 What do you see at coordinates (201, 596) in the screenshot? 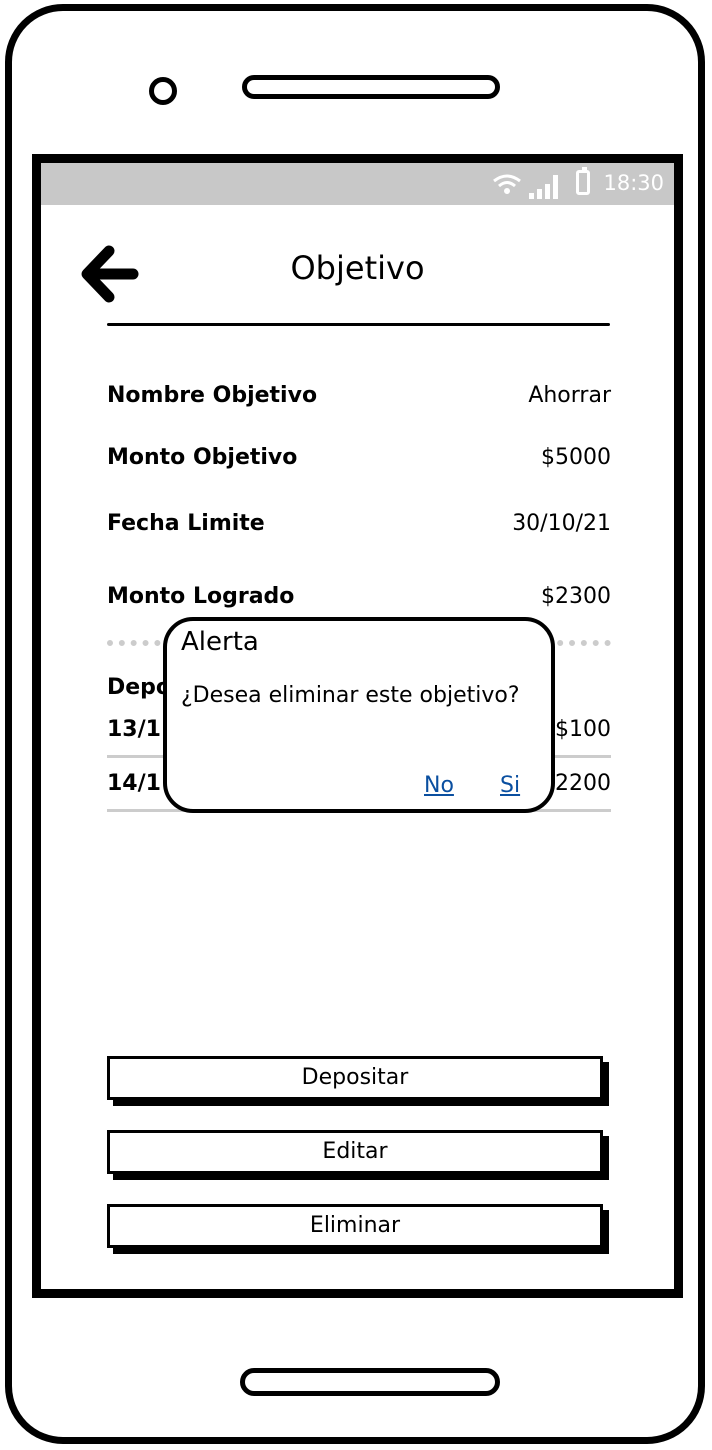
I see `detail-label: Monto Logrado` at bounding box center [201, 596].